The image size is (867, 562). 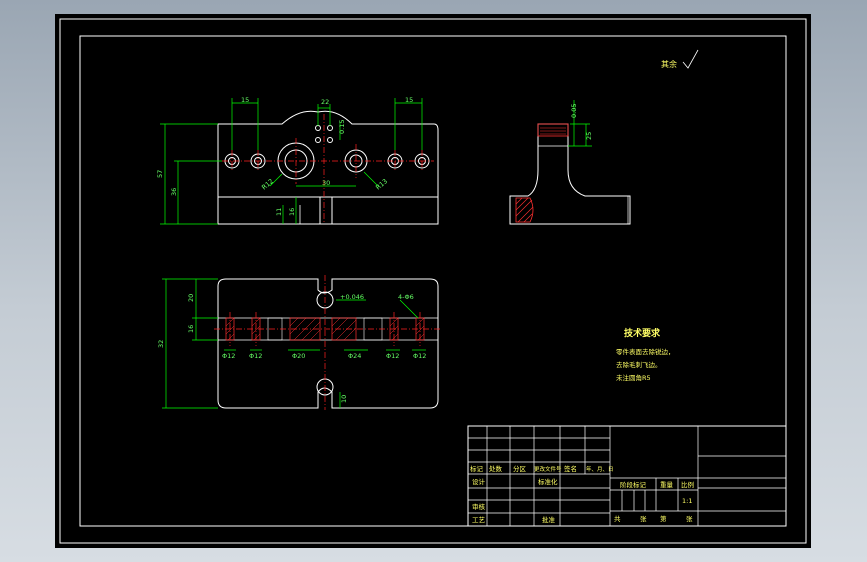 I want to click on tb-label-mark: 标记, so click(x=477, y=468).